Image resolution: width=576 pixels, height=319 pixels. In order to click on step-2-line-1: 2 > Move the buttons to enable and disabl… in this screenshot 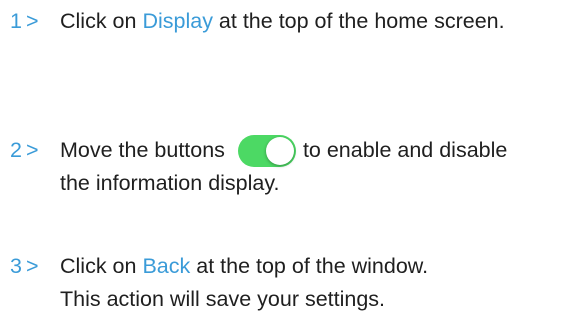, I will do `click(293, 150)`.